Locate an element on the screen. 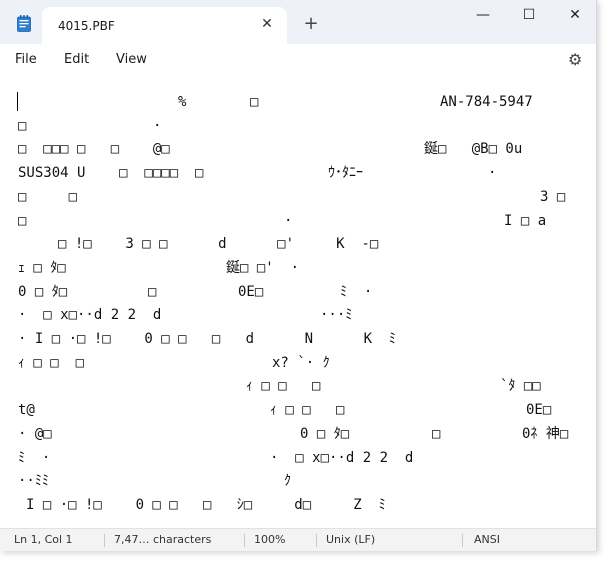 This screenshot has width=606, height=561. text-line: SUS304 U □ □□□□ □ ｳ･ﾀﾆｰ · is located at coordinates (298, 173).